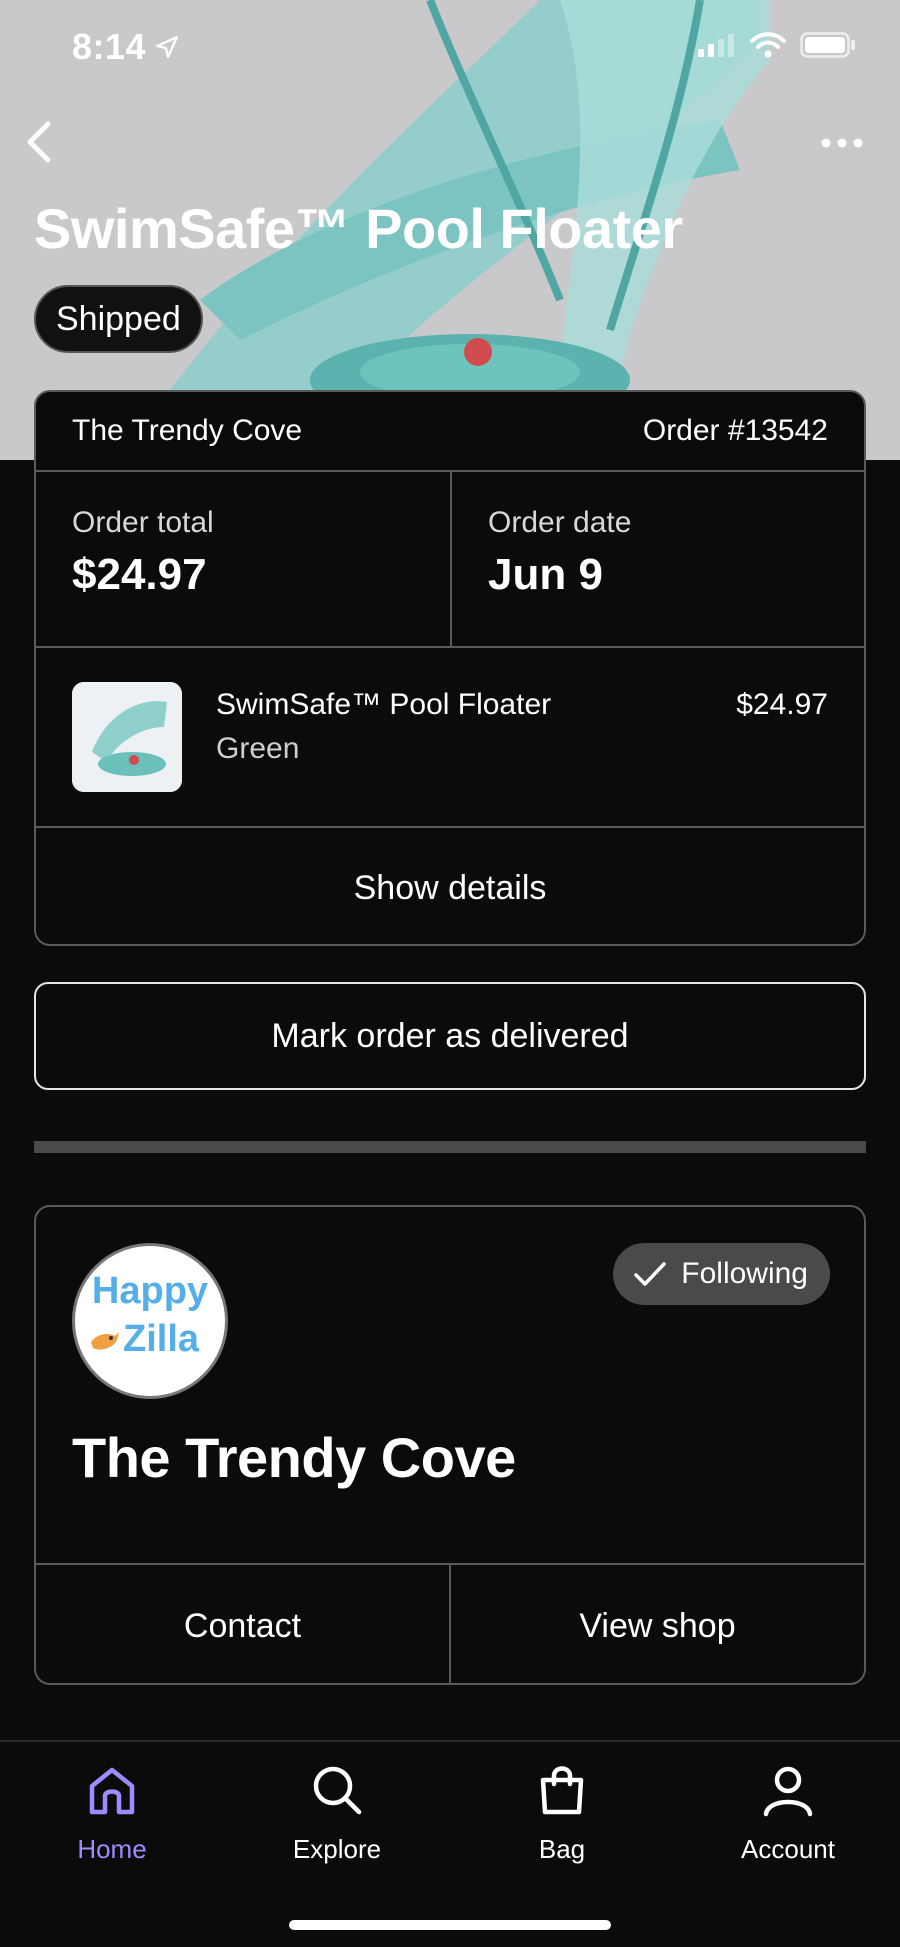 The width and height of the screenshot is (900, 1947). What do you see at coordinates (105, 1341) in the screenshot?
I see `dinosaur-logo-icon` at bounding box center [105, 1341].